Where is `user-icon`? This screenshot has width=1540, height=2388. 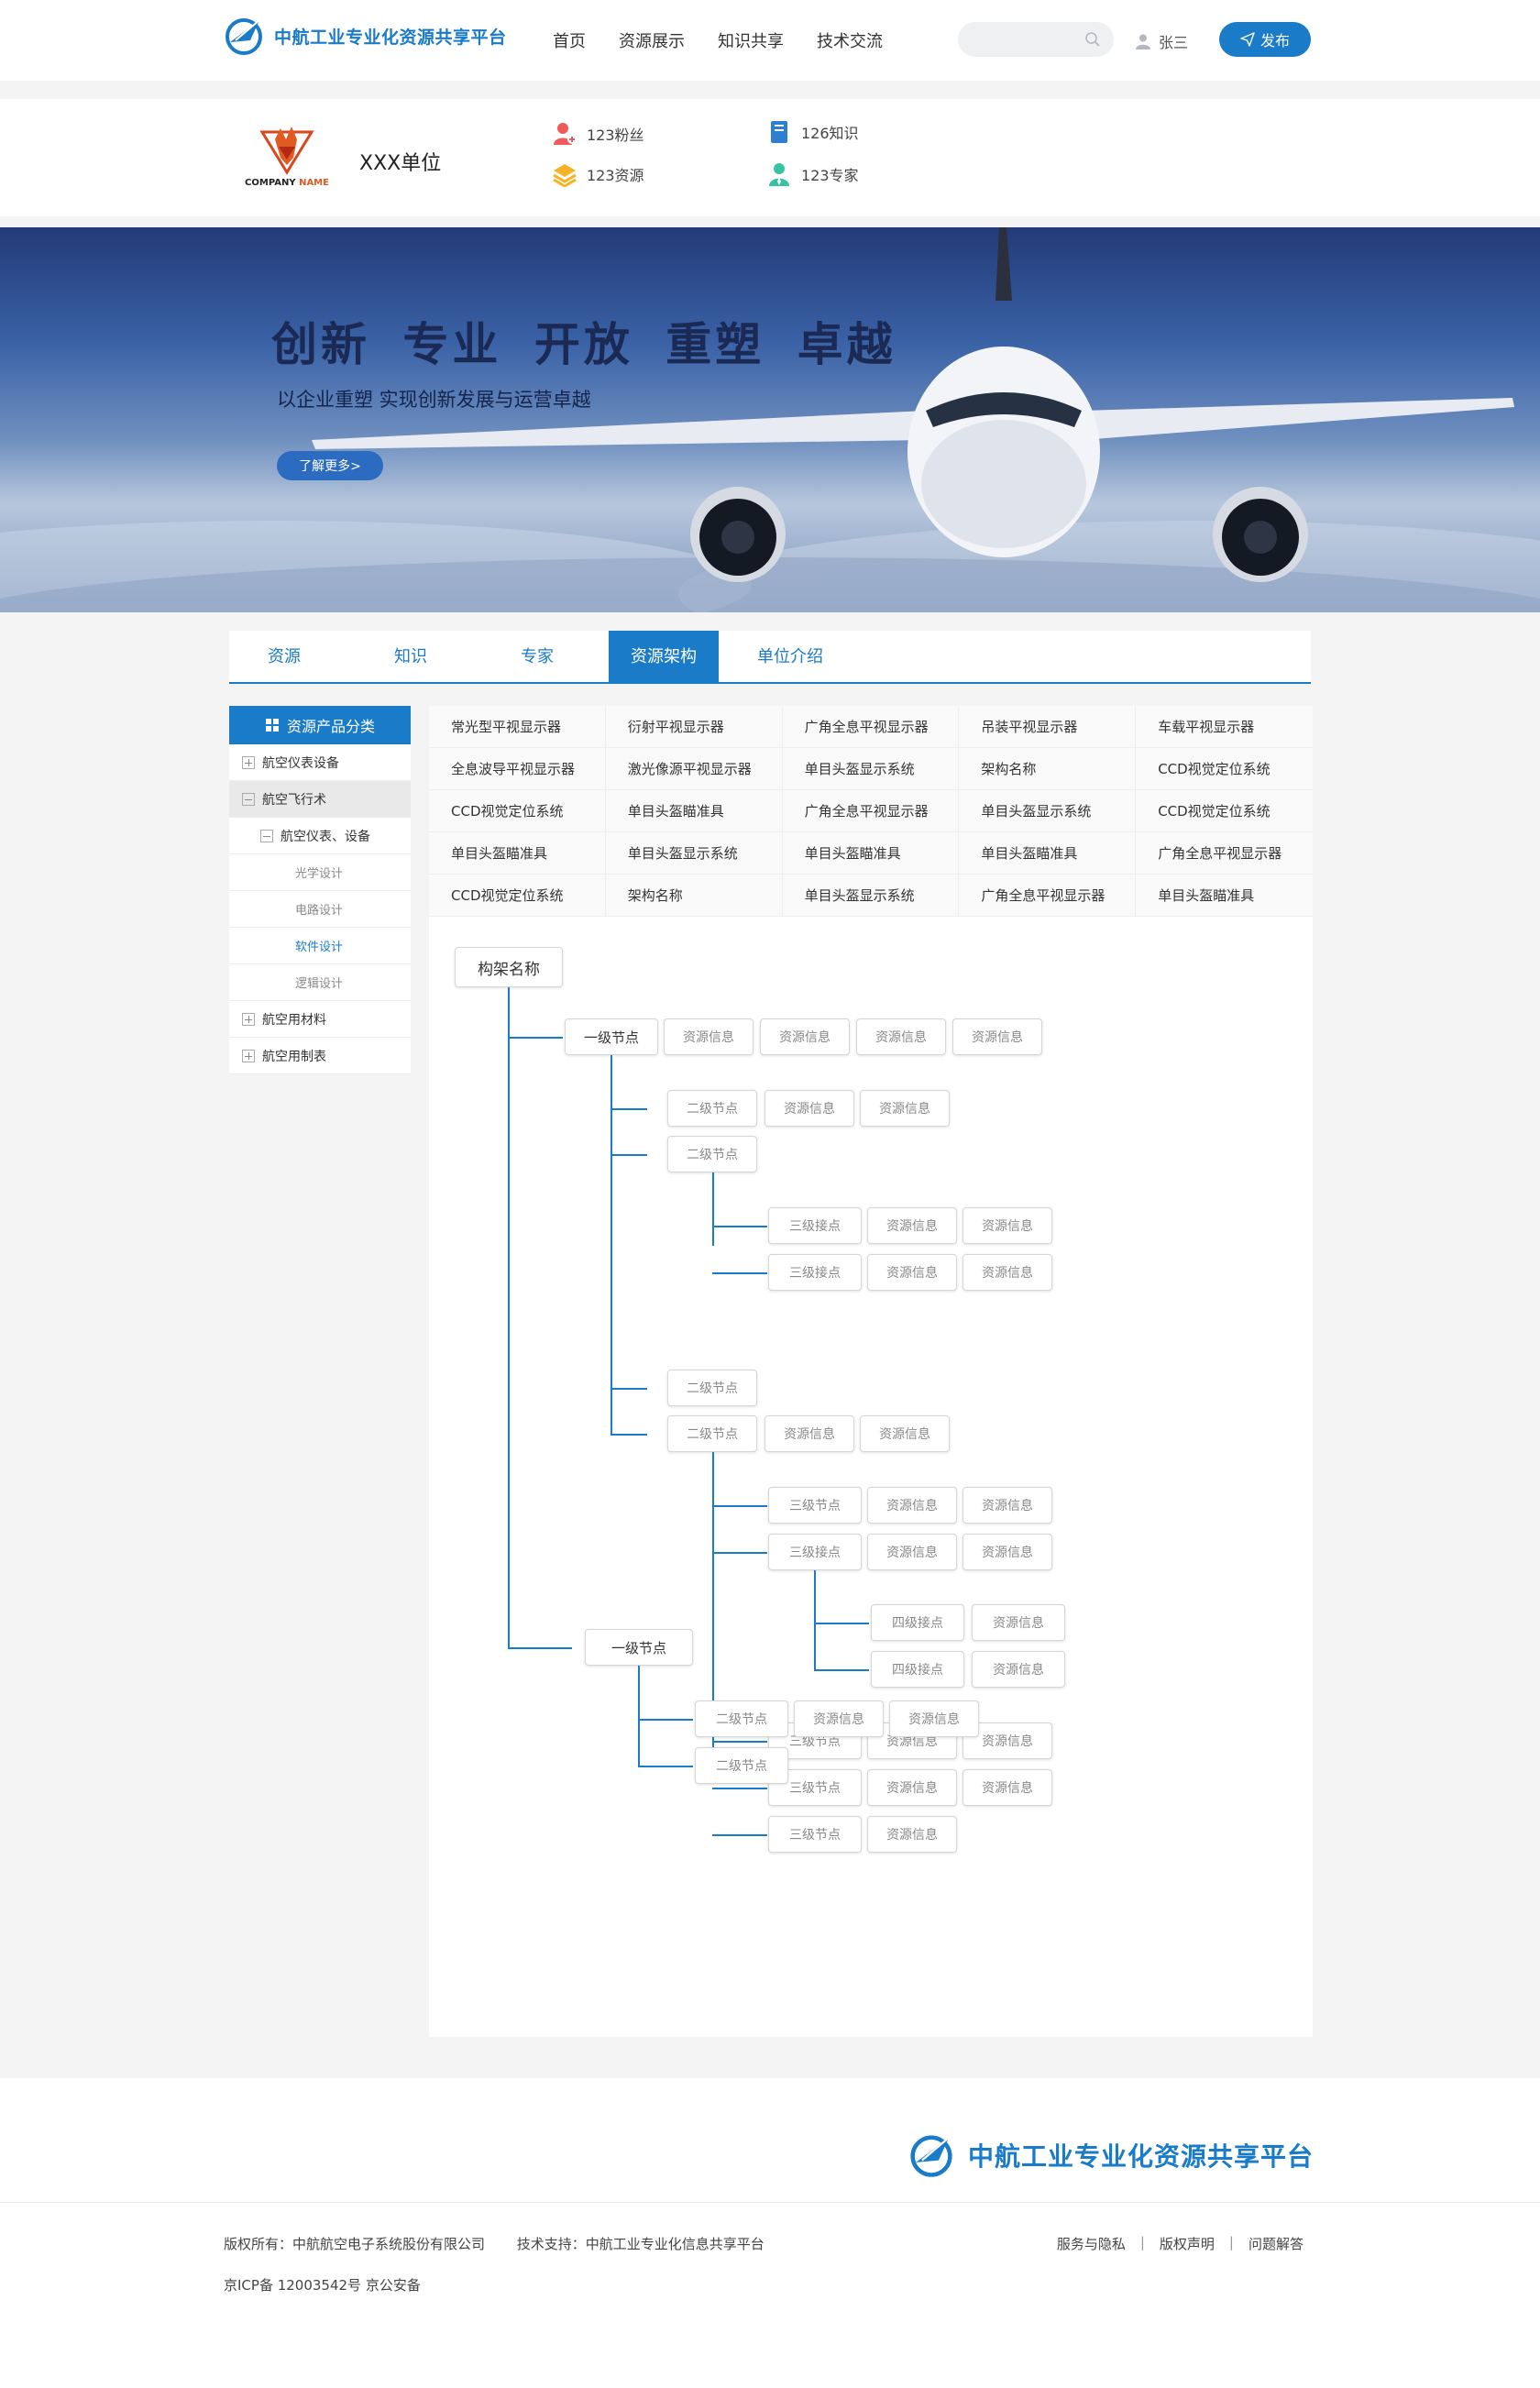
user-icon is located at coordinates (1143, 42).